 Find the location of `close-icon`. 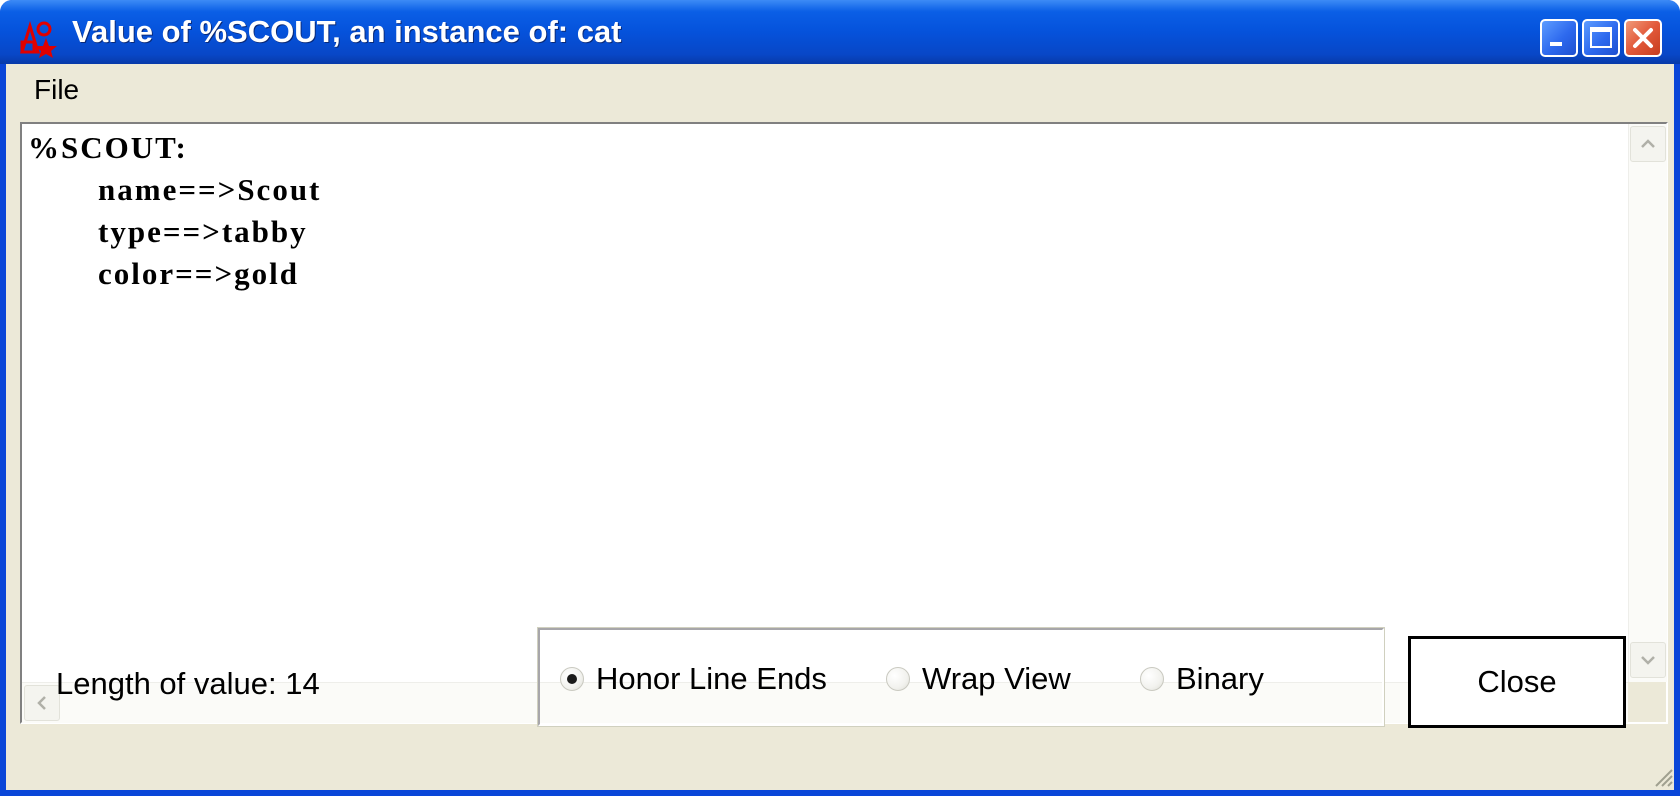

close-icon is located at coordinates (1643, 38).